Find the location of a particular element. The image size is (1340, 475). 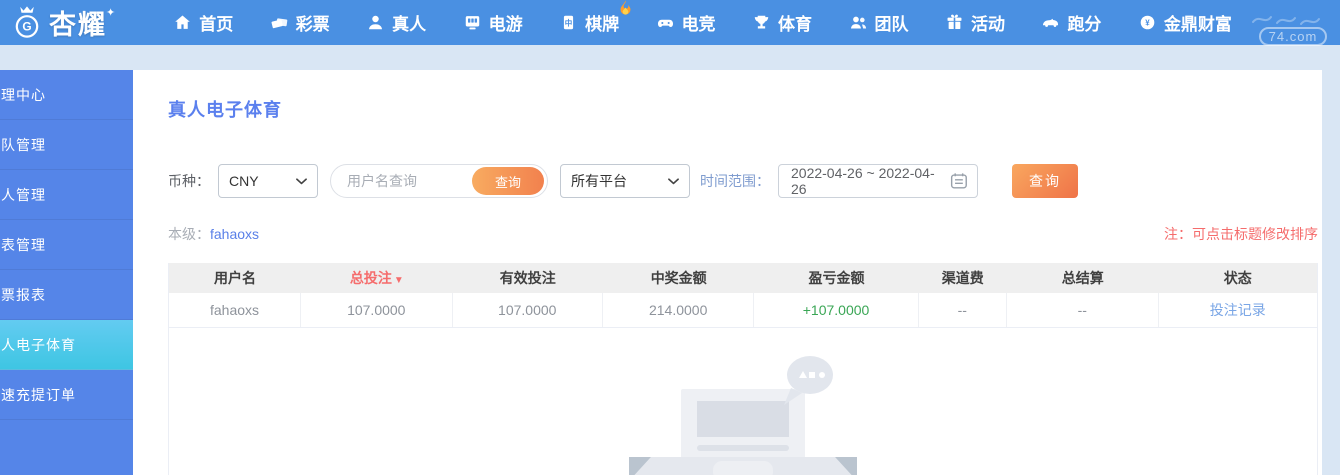

current-level: 本级：fahaoxs is located at coordinates (213, 234).